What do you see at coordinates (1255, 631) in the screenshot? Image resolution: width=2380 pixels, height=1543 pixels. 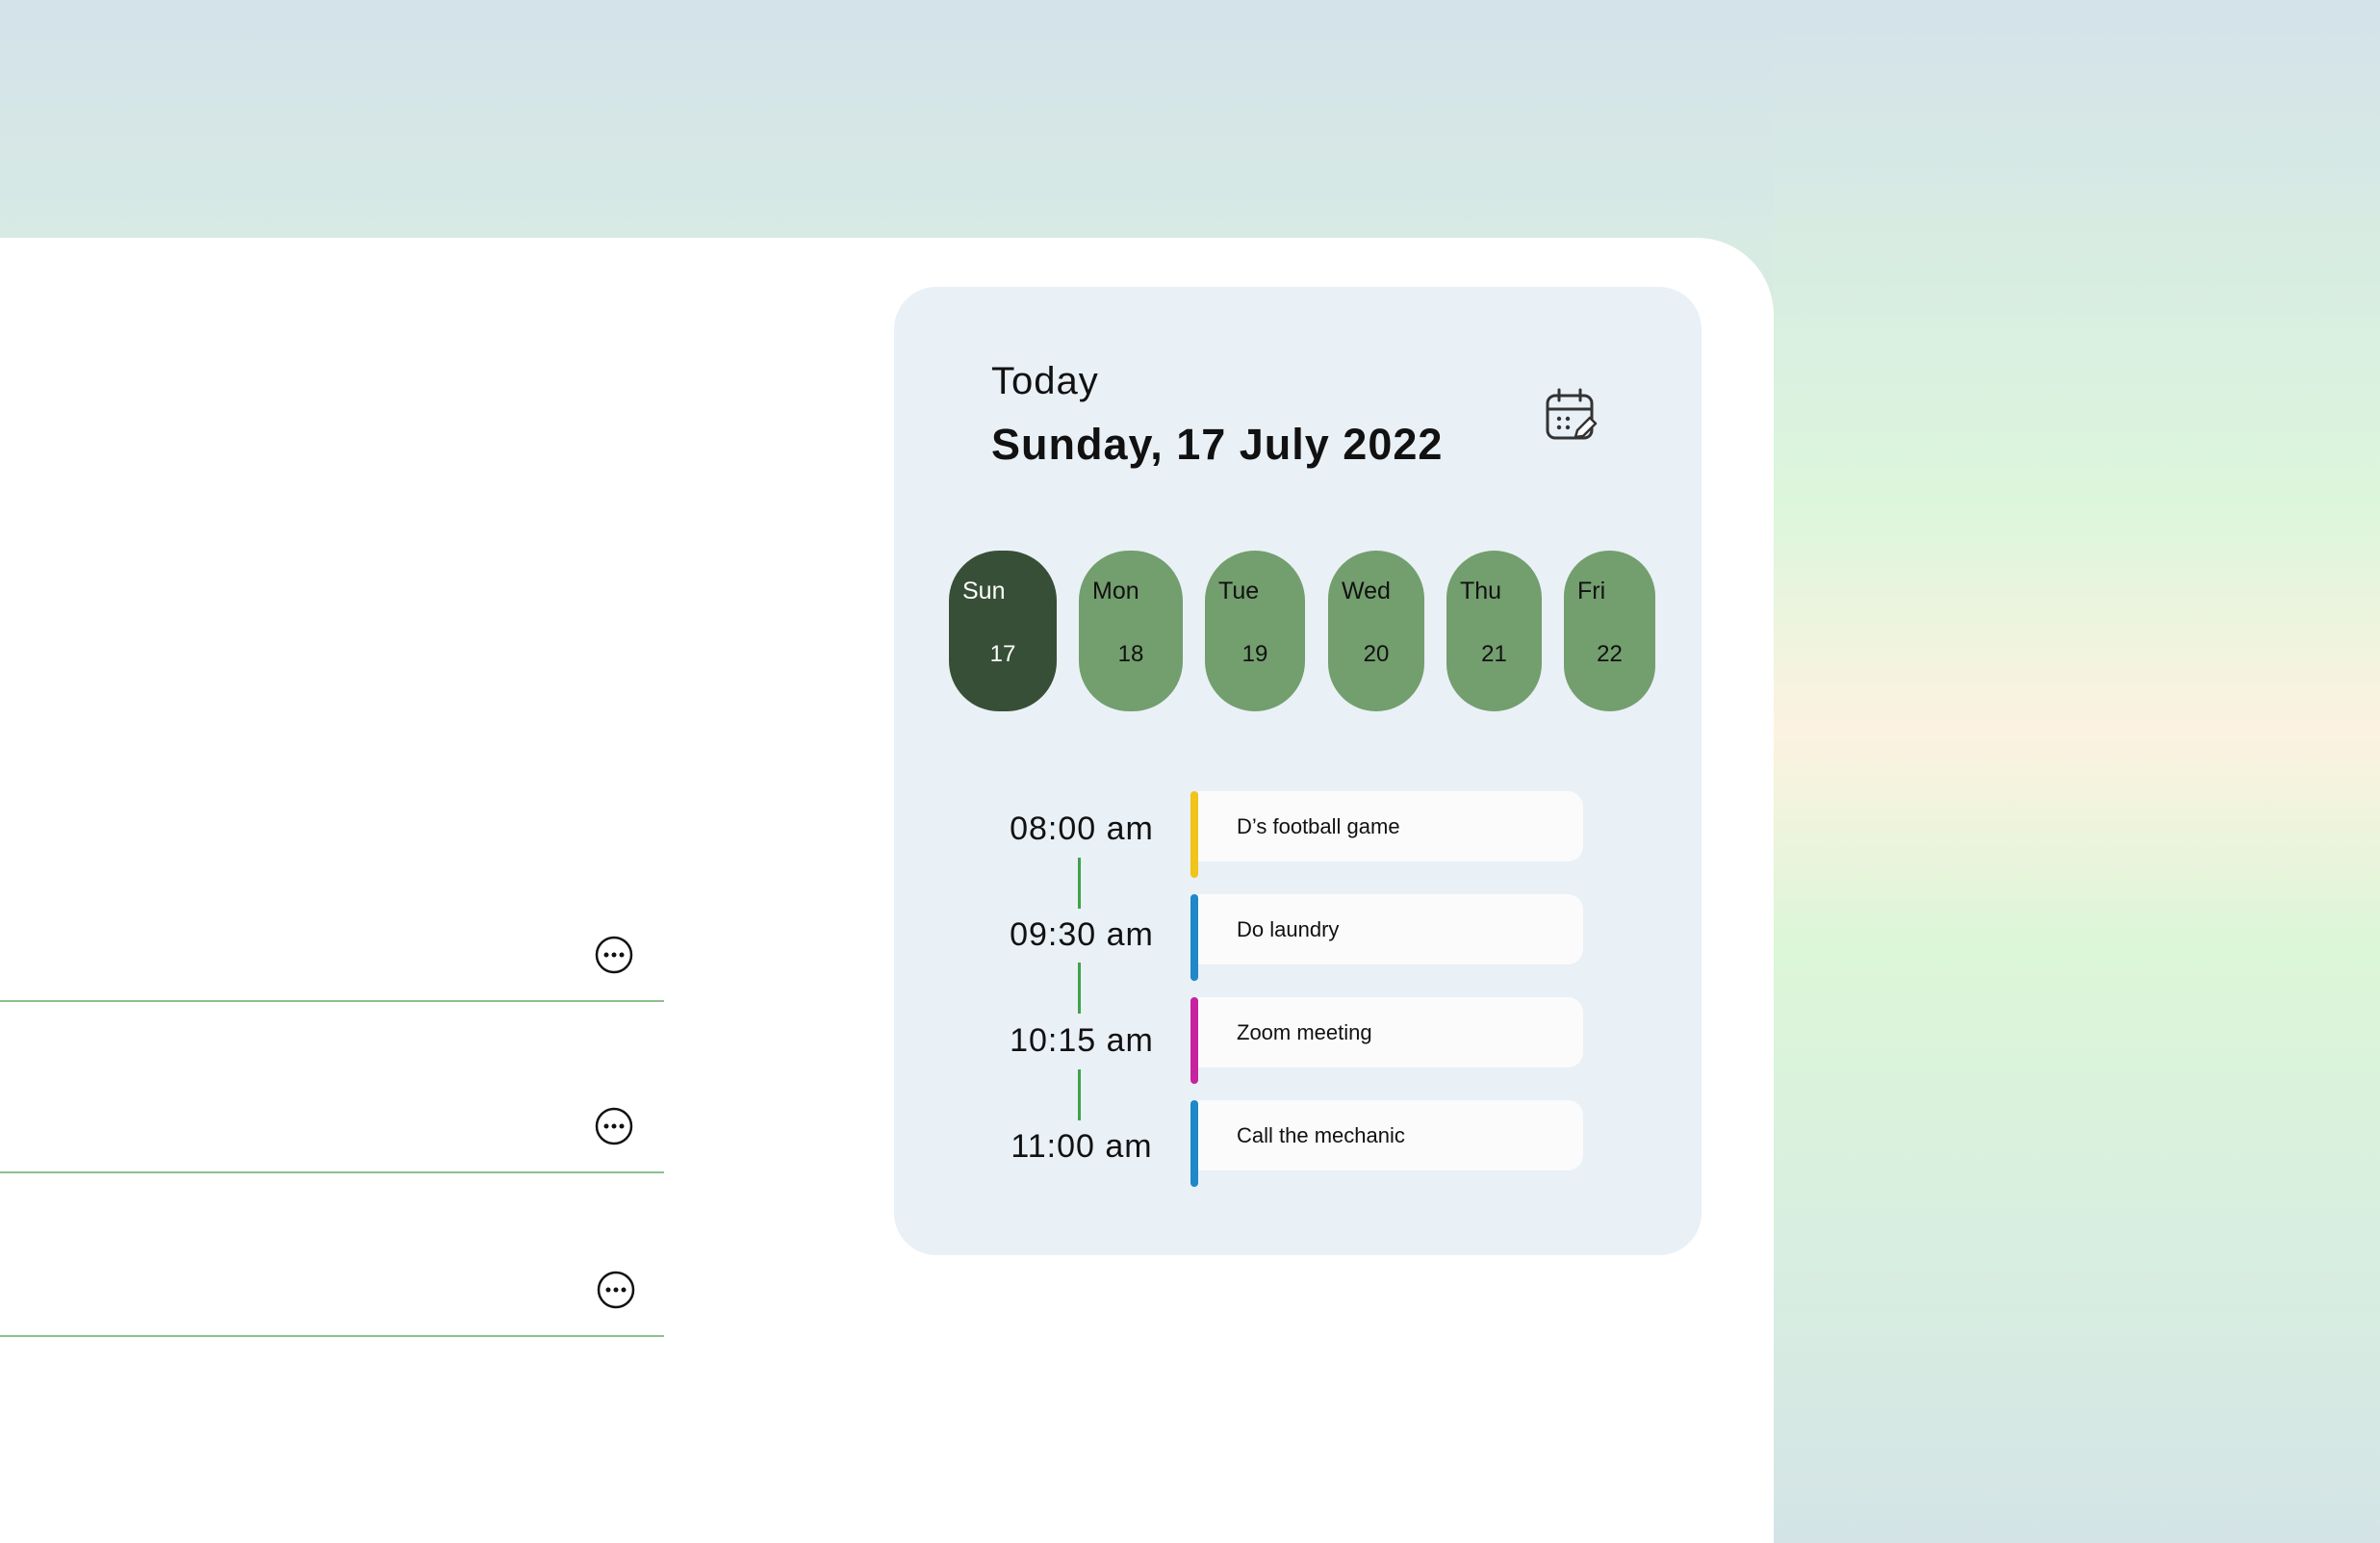 I see `day-pill-tue: Tue 19` at bounding box center [1255, 631].